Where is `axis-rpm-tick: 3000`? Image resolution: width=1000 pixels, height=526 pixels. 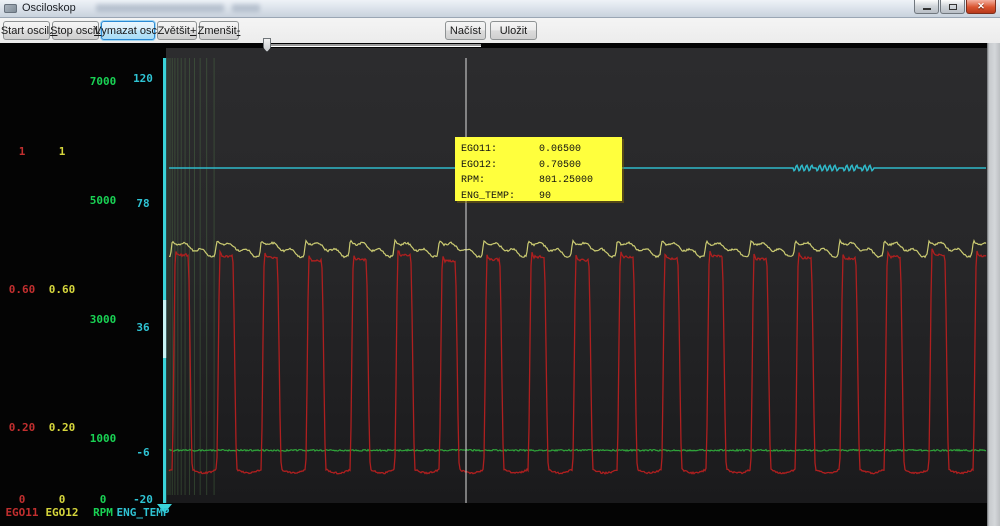
axis-rpm-tick: 3000 is located at coordinates (103, 319).